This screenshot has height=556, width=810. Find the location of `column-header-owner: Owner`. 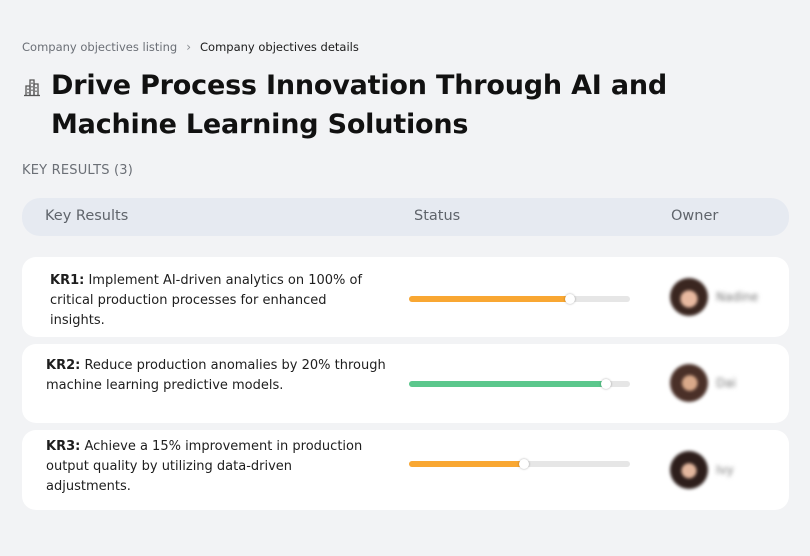

column-header-owner: Owner is located at coordinates (695, 216).